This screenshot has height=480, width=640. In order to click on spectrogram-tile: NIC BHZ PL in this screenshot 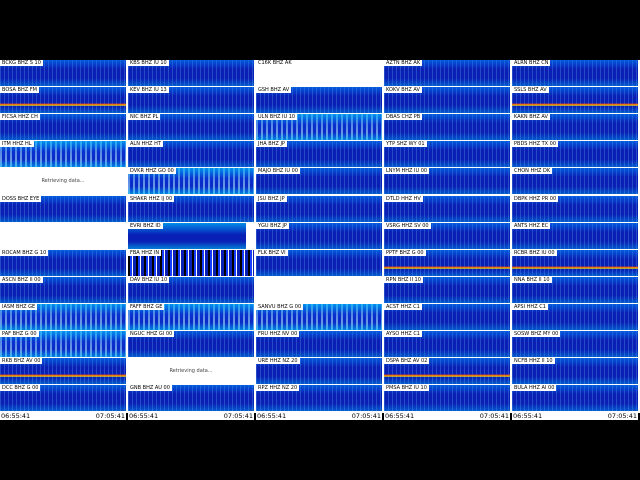, I will do `click(191, 127)`.